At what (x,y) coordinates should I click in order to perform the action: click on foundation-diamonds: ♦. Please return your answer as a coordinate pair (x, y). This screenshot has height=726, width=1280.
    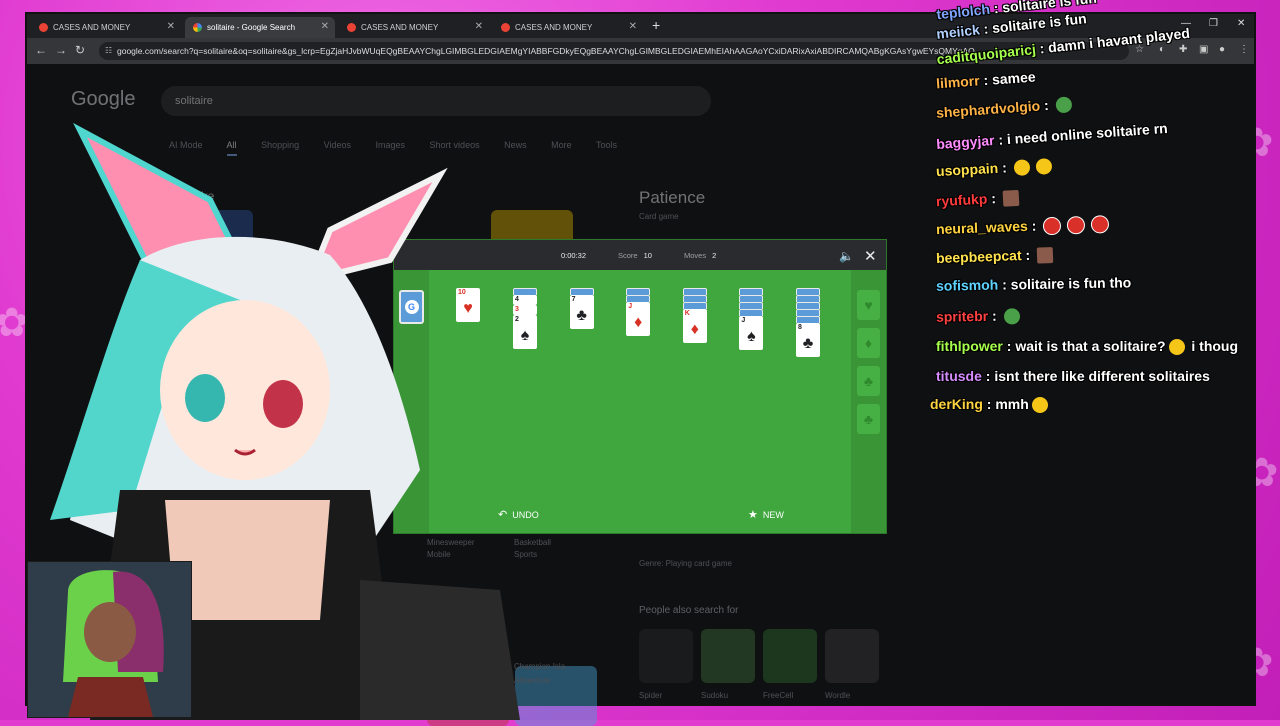
    Looking at the image, I should click on (868, 343).